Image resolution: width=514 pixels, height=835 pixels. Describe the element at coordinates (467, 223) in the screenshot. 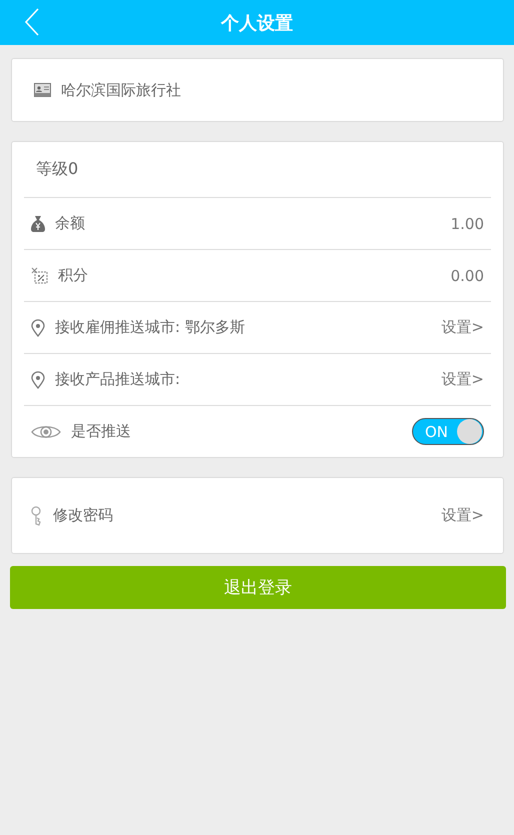

I see `row-value: 1.00` at that location.